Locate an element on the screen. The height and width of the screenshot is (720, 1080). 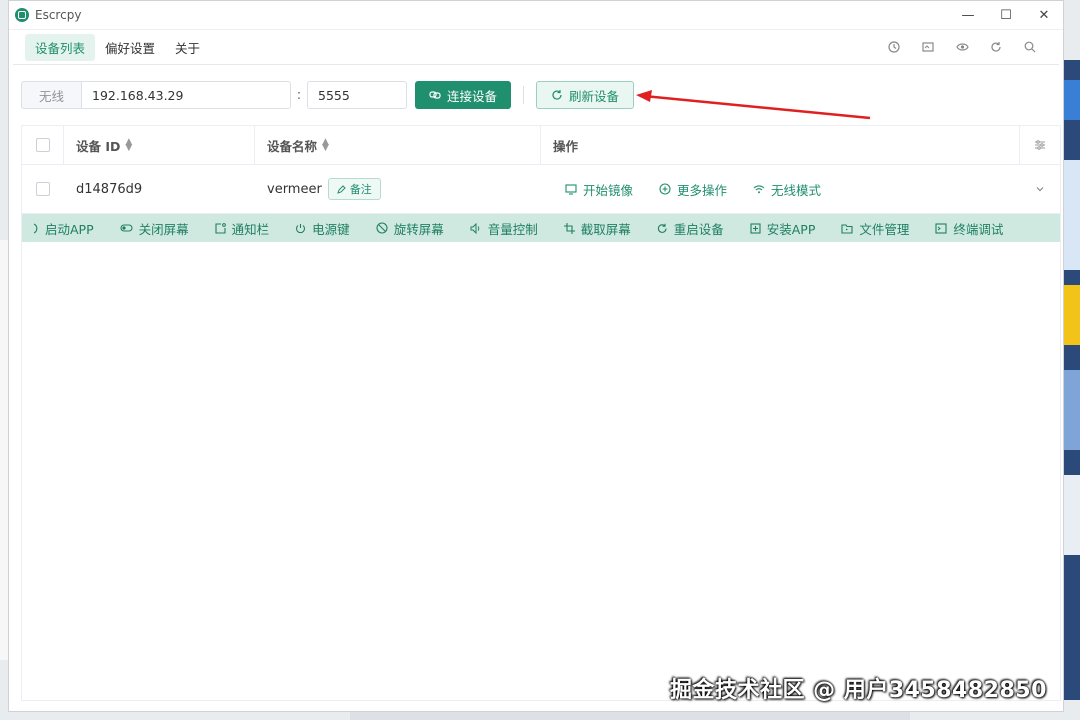
volume-icon is located at coordinates (474, 228).